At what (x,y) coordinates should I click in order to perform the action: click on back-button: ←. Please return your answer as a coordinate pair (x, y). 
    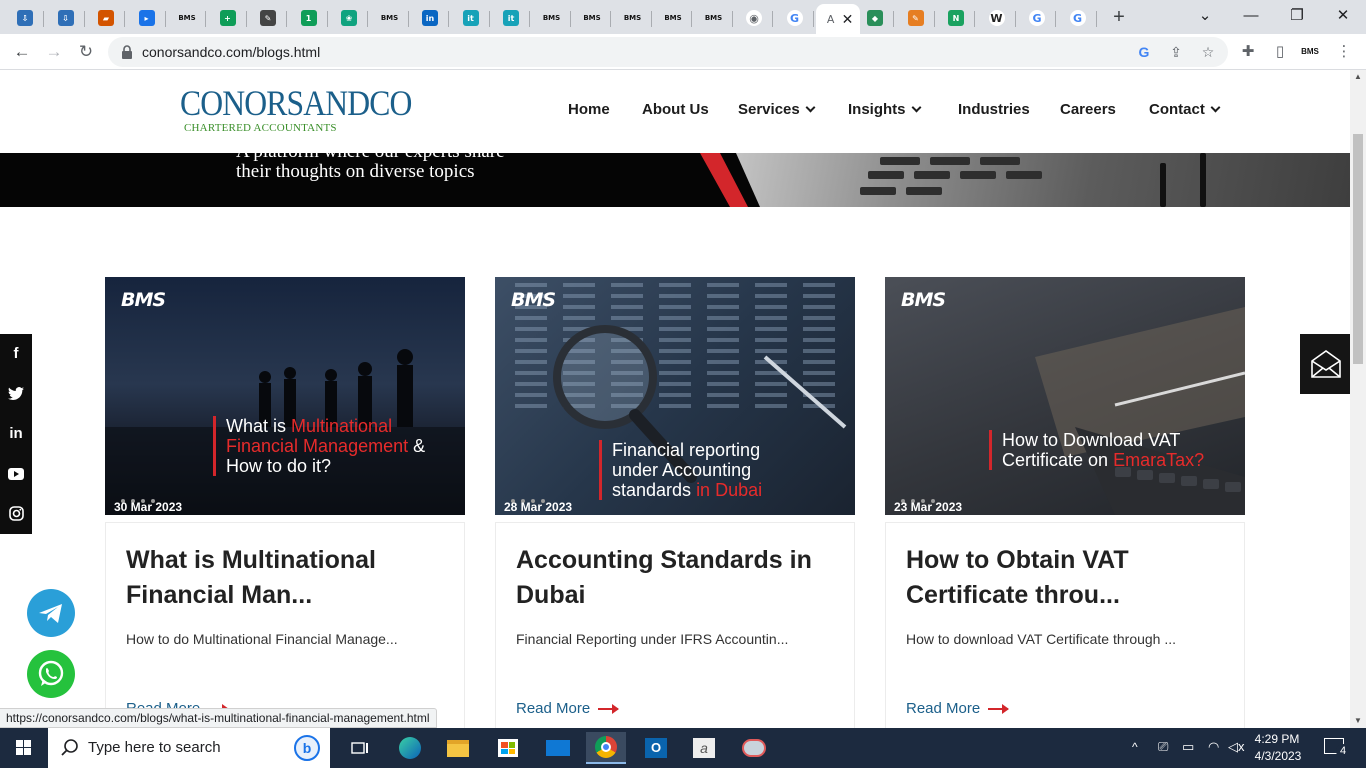
    Looking at the image, I should click on (22, 52).